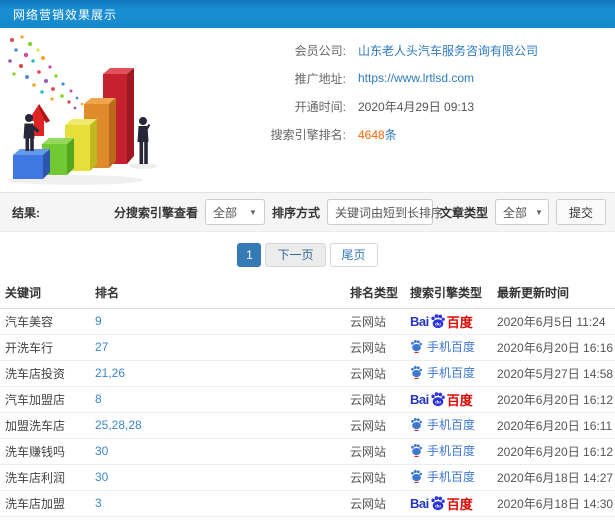  What do you see at coordinates (65, 14) in the screenshot?
I see `page-title: 网络营销效果展示` at bounding box center [65, 14].